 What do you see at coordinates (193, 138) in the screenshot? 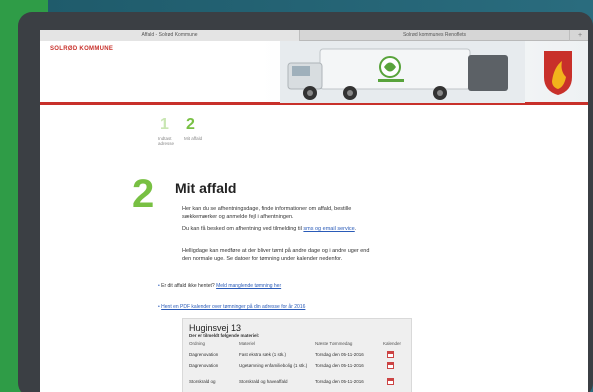
I see `step-2-label: Mit affald` at bounding box center [193, 138].